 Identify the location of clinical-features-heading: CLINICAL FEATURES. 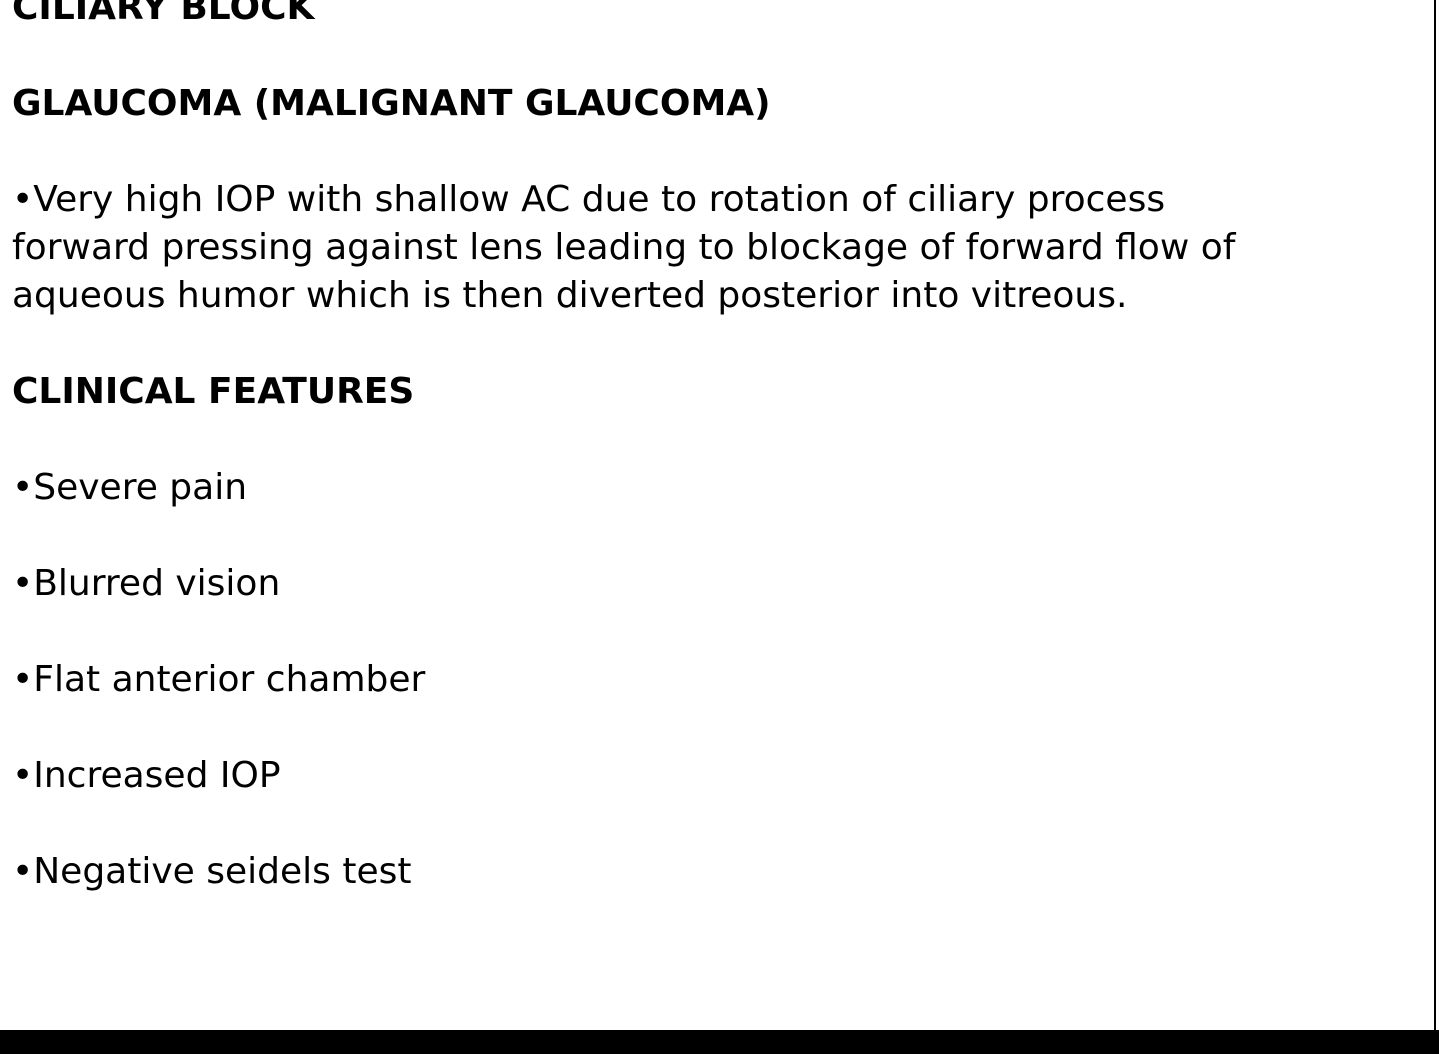
(213, 391).